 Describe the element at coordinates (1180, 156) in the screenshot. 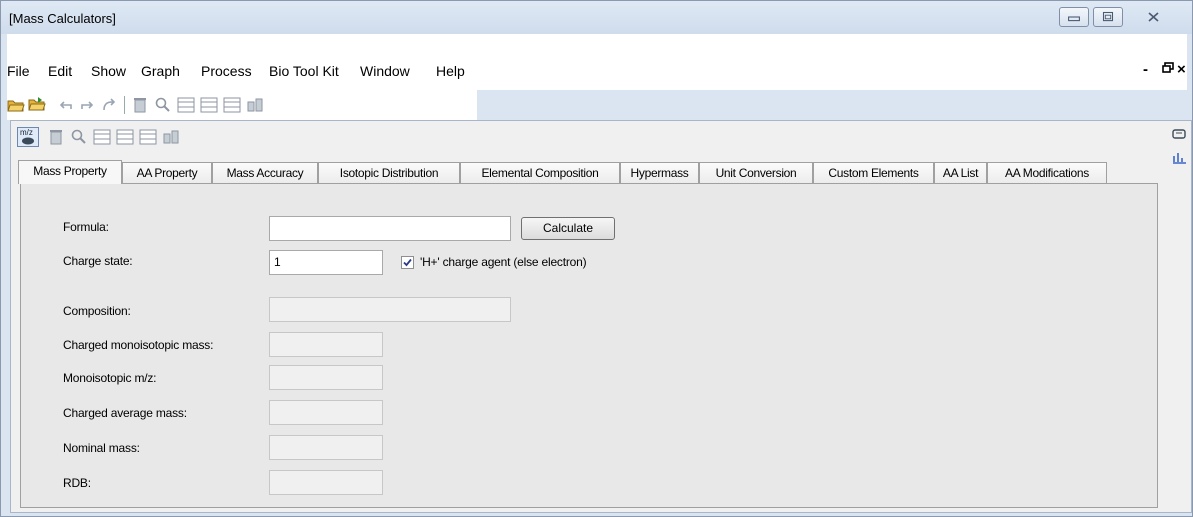

I see `bar-chart-icon` at that location.